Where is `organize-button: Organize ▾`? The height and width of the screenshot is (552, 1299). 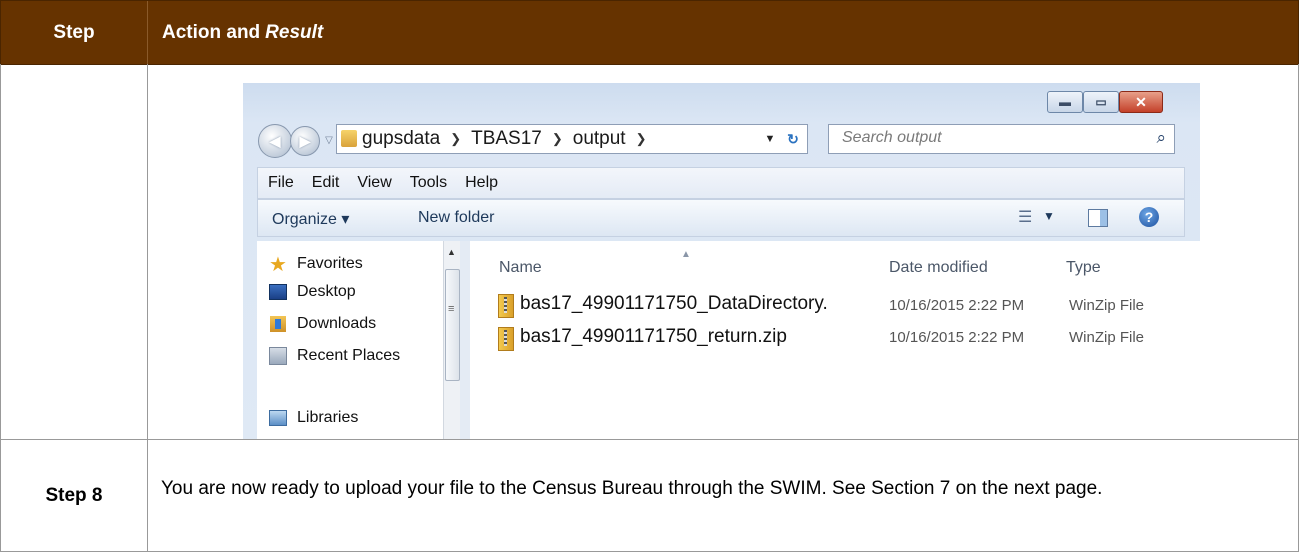 organize-button: Organize ▾ is located at coordinates (310, 219).